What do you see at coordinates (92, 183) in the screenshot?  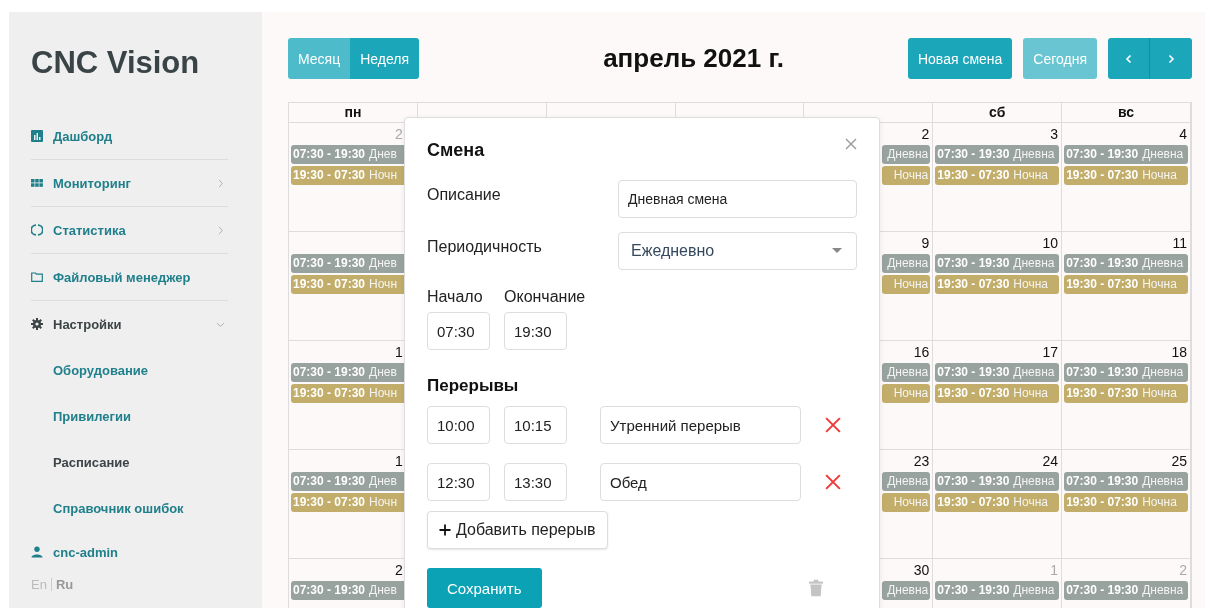 I see `nav-label: Мониторинг` at bounding box center [92, 183].